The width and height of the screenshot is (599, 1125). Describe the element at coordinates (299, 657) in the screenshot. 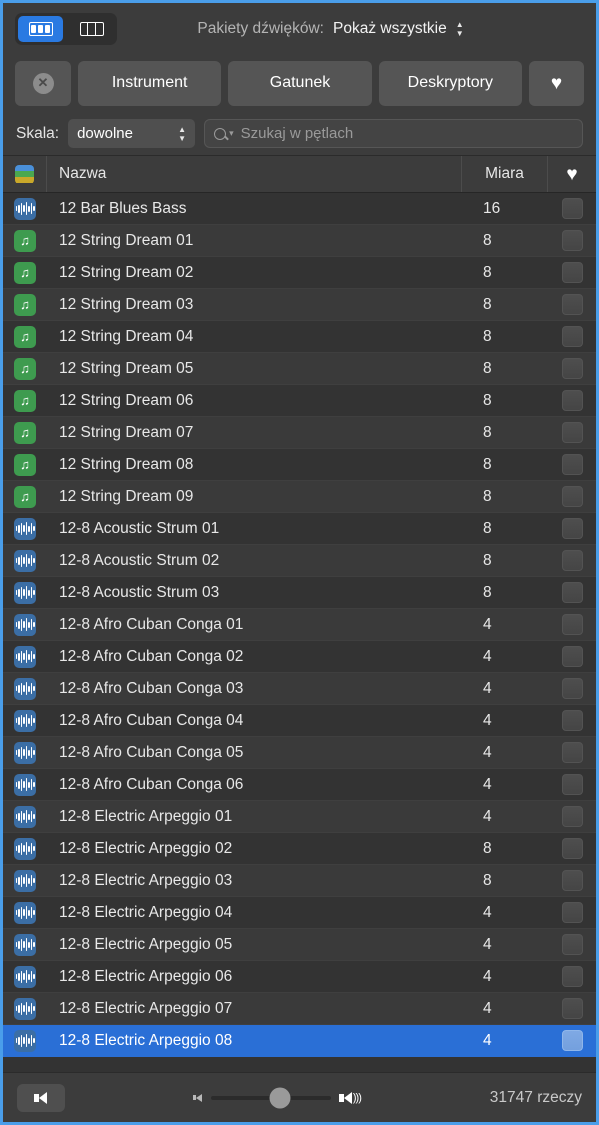

I see `table-row: 12-8 Afro Cuban Conga 02 4` at that location.